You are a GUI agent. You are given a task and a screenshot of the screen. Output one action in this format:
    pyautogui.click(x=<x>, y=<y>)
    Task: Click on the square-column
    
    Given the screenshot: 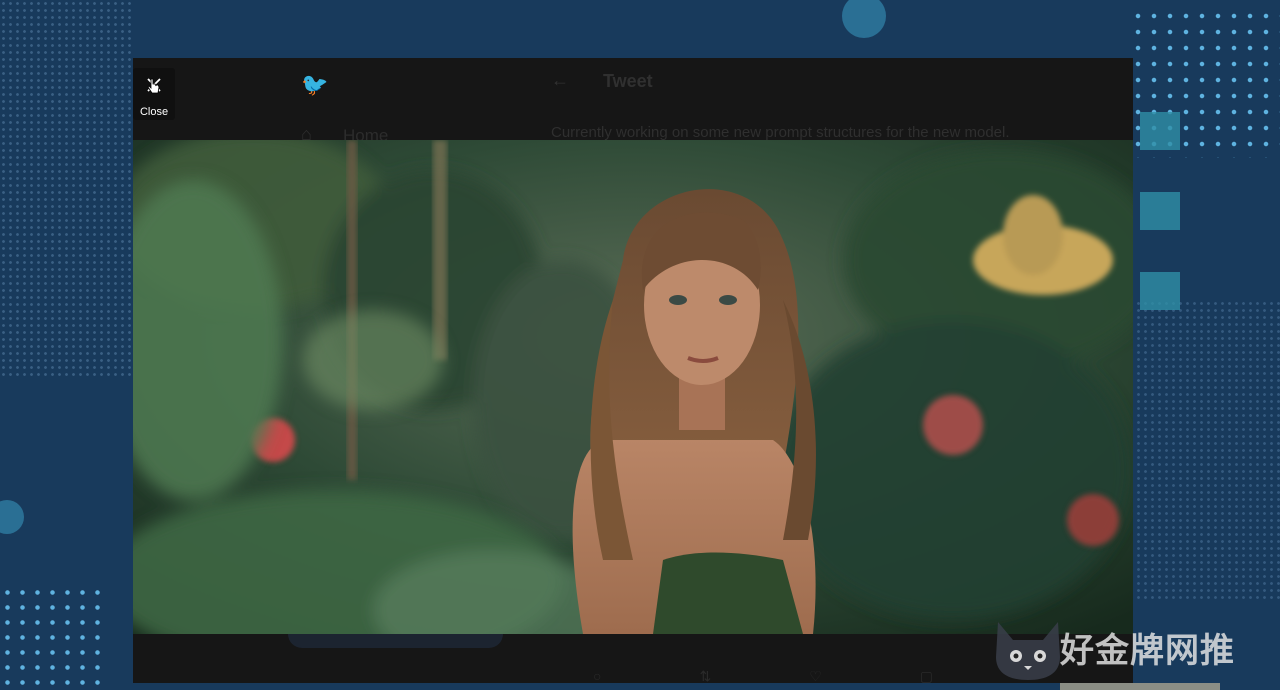 What is the action you would take?
    pyautogui.click(x=1160, y=232)
    